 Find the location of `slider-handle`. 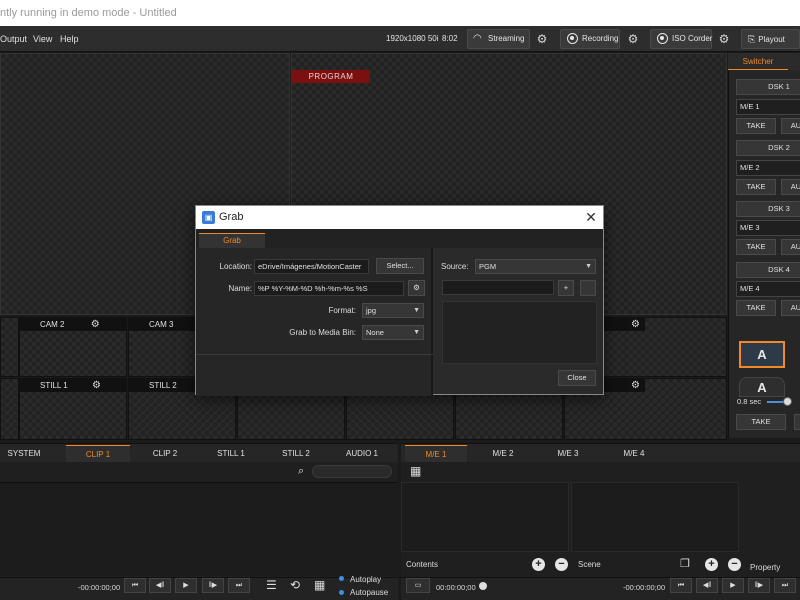

slider-handle is located at coordinates (787, 401).